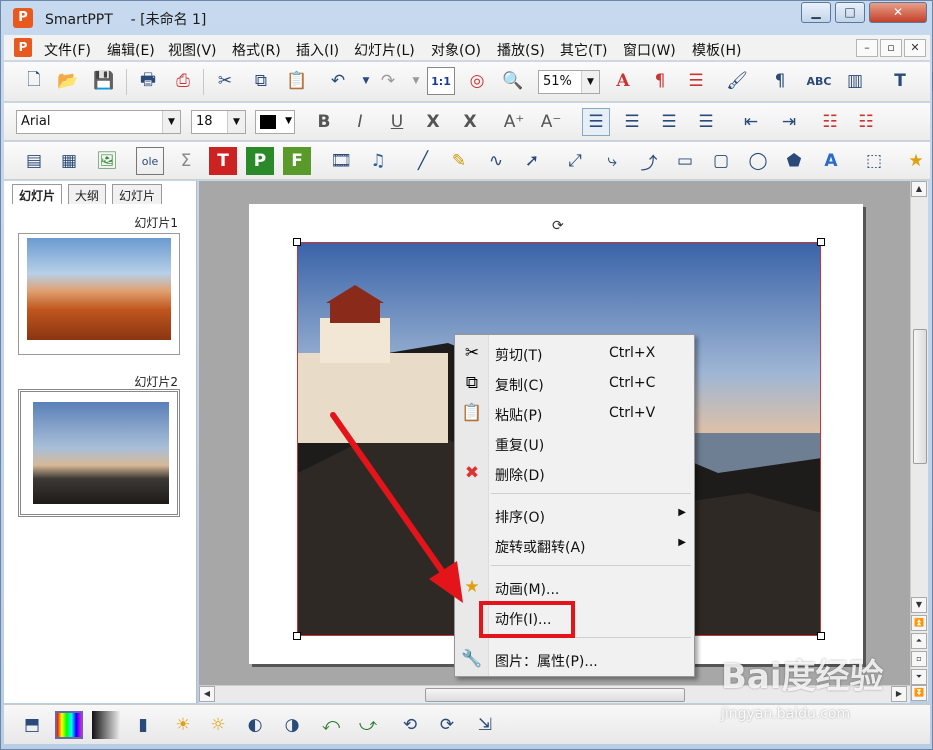 This screenshot has height=750, width=933. What do you see at coordinates (696, 81) in the screenshot?
I see `list-icon: ☰` at bounding box center [696, 81].